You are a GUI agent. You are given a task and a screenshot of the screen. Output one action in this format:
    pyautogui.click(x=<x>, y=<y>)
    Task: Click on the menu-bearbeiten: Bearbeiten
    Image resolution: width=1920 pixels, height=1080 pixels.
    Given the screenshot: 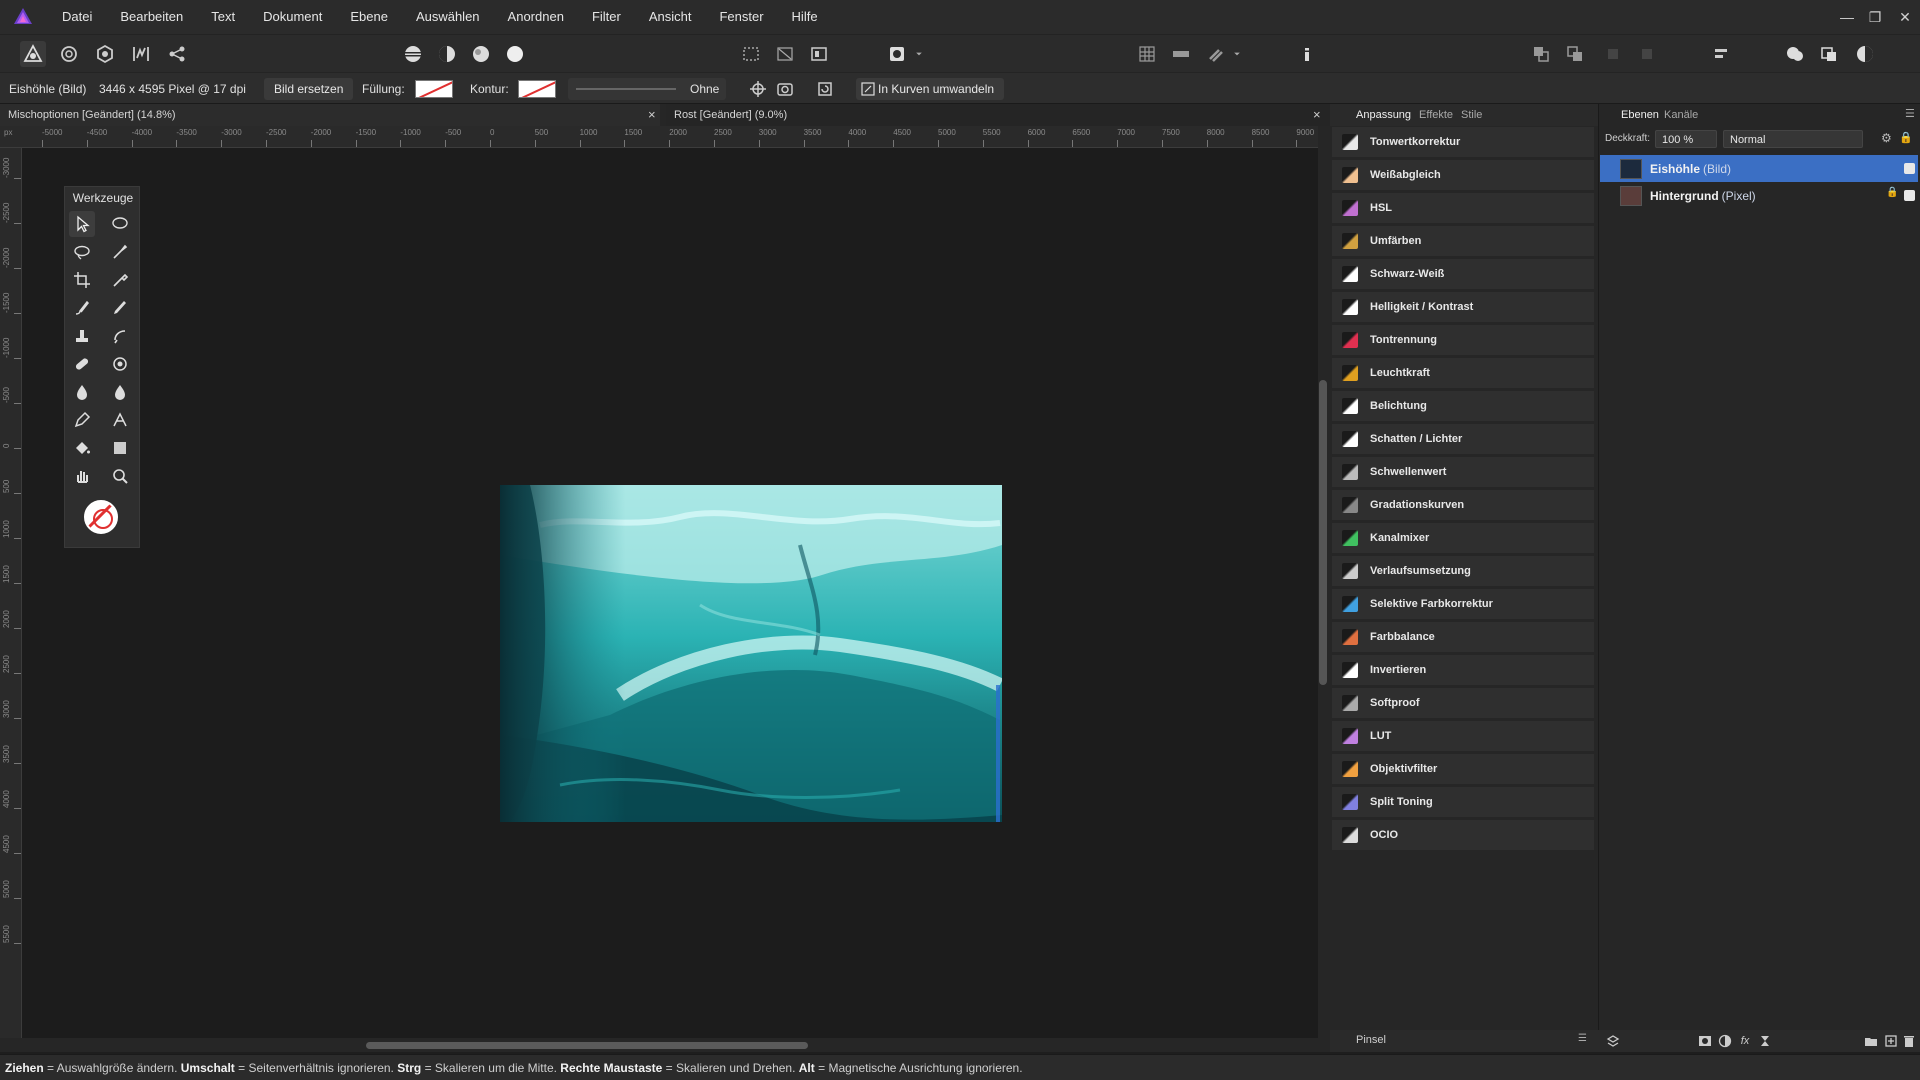 What is the action you would take?
    pyautogui.click(x=151, y=17)
    